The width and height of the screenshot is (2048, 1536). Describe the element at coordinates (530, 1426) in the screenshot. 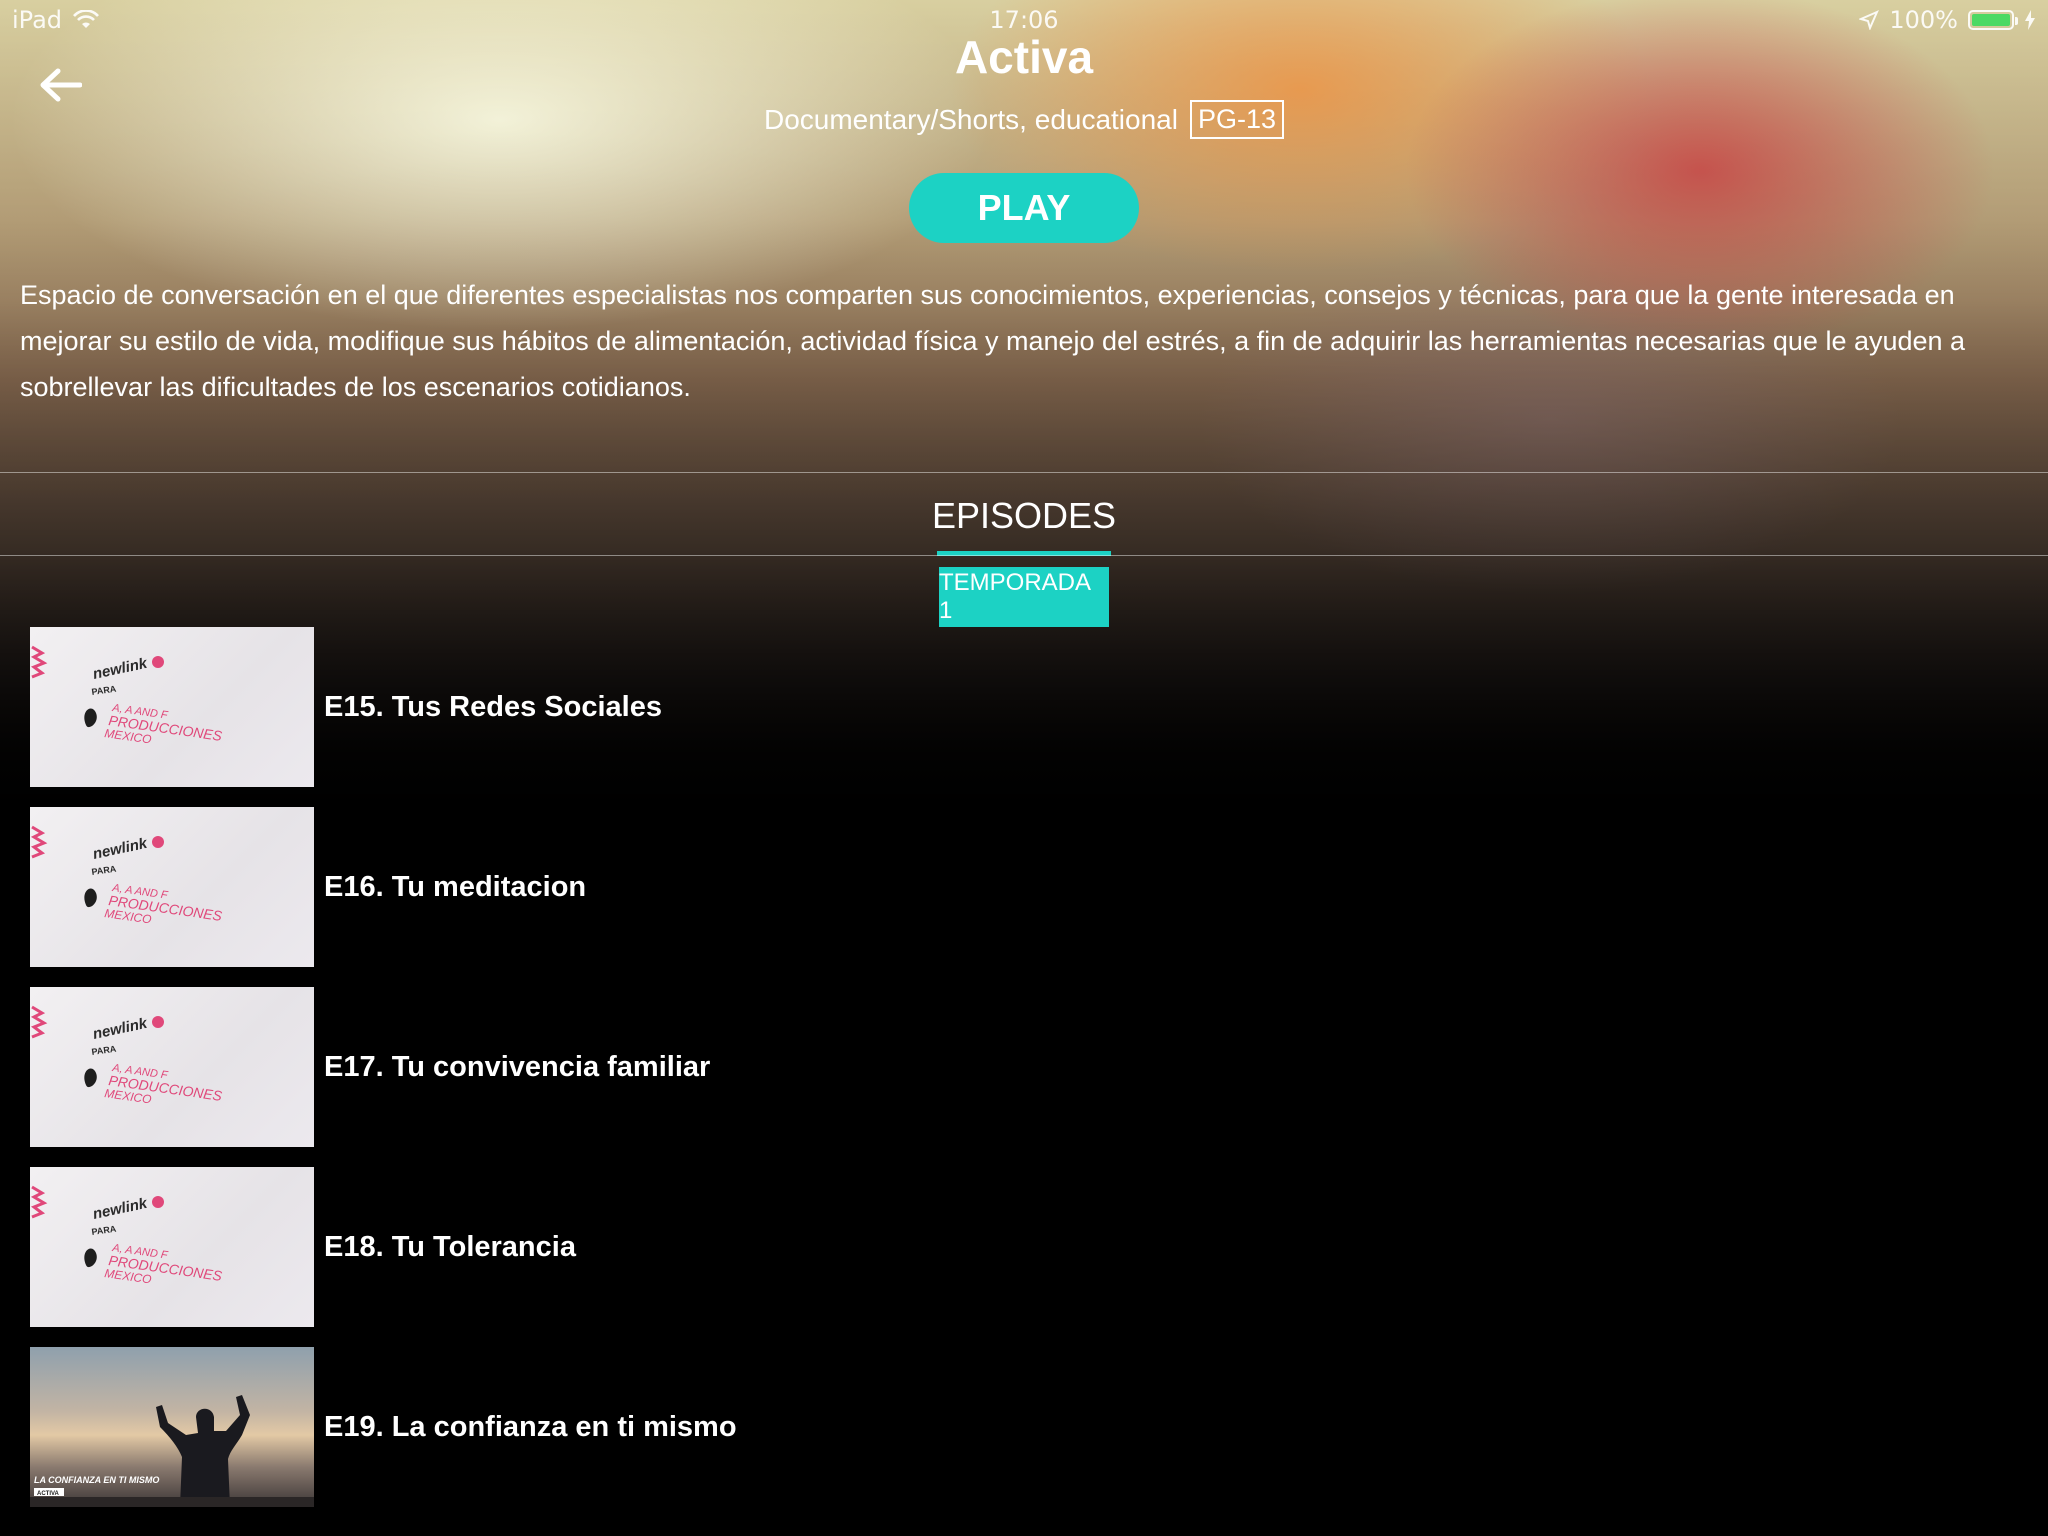

I see `episode-title: E19. La confianza en ti mismo` at that location.